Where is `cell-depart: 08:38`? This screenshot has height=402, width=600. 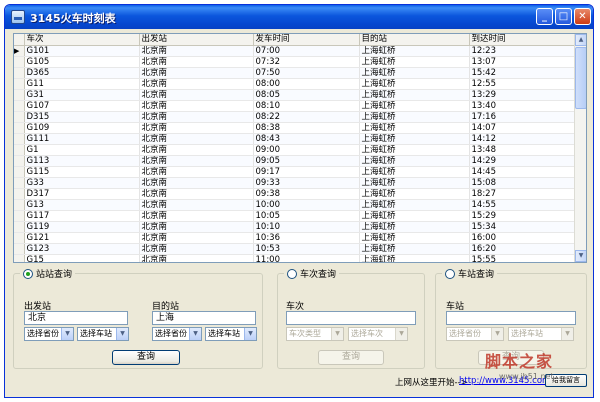 cell-depart: 08:38 is located at coordinates (306, 128).